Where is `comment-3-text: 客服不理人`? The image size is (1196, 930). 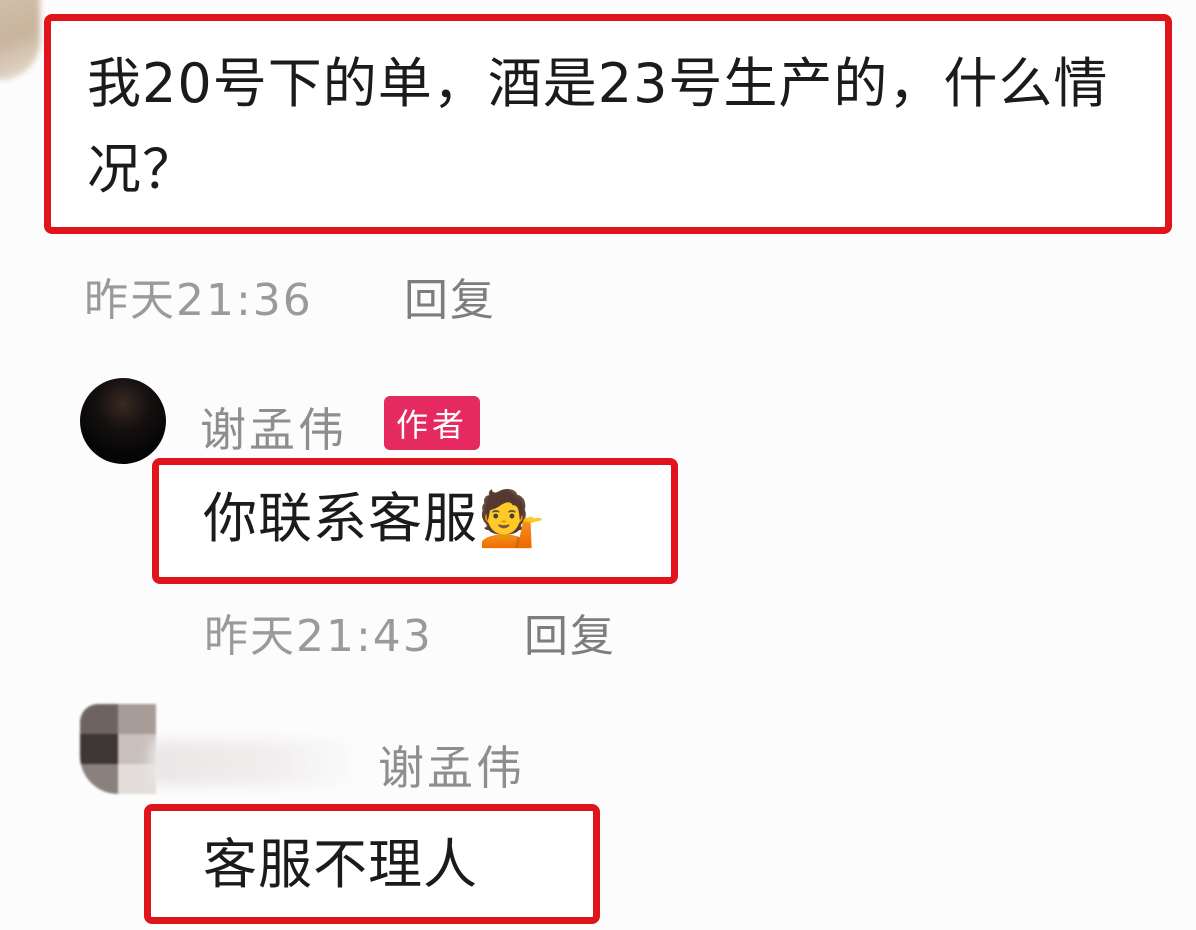
comment-3-text: 客服不理人 is located at coordinates (340, 864).